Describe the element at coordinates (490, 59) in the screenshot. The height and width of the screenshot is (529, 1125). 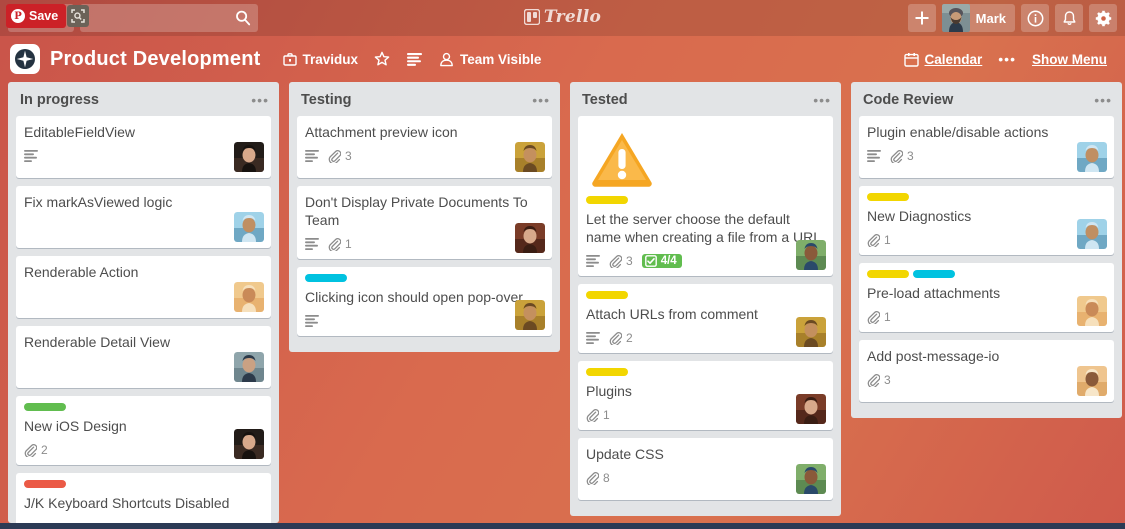
I see `board-visibility: Team Visible` at that location.